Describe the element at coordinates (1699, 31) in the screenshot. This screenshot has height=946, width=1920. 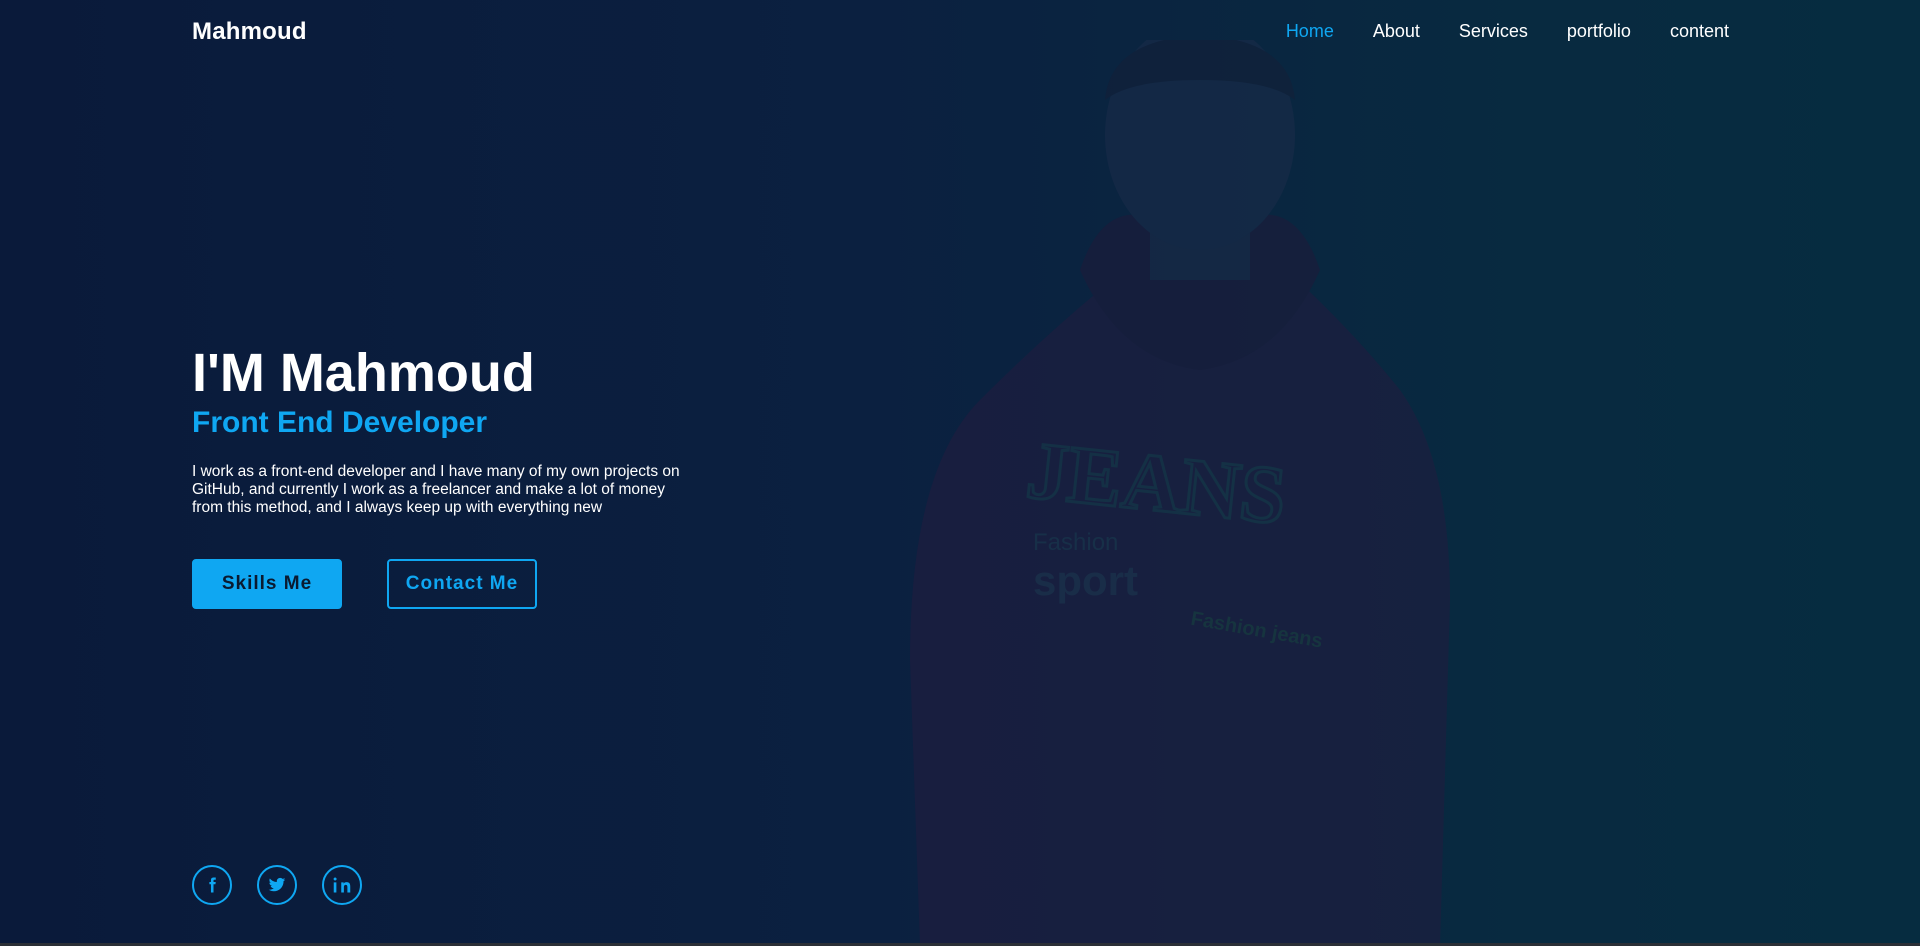
I see `nav-link-content: content` at that location.